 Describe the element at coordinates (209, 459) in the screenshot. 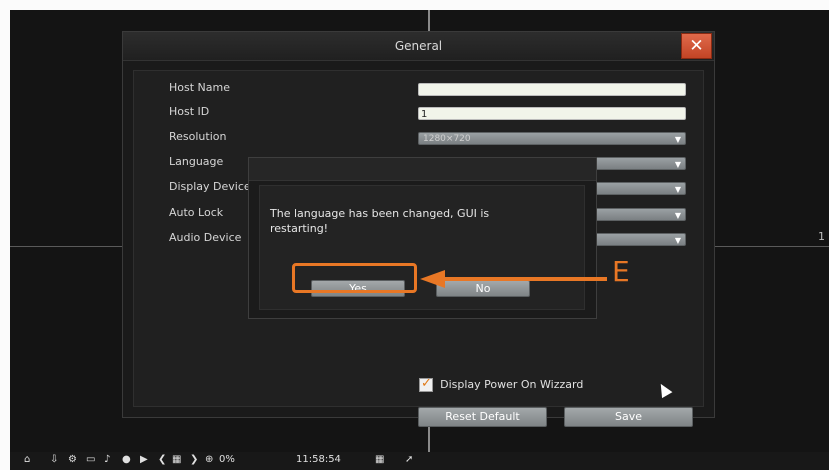

I see `disk-icon: ⊕` at that location.